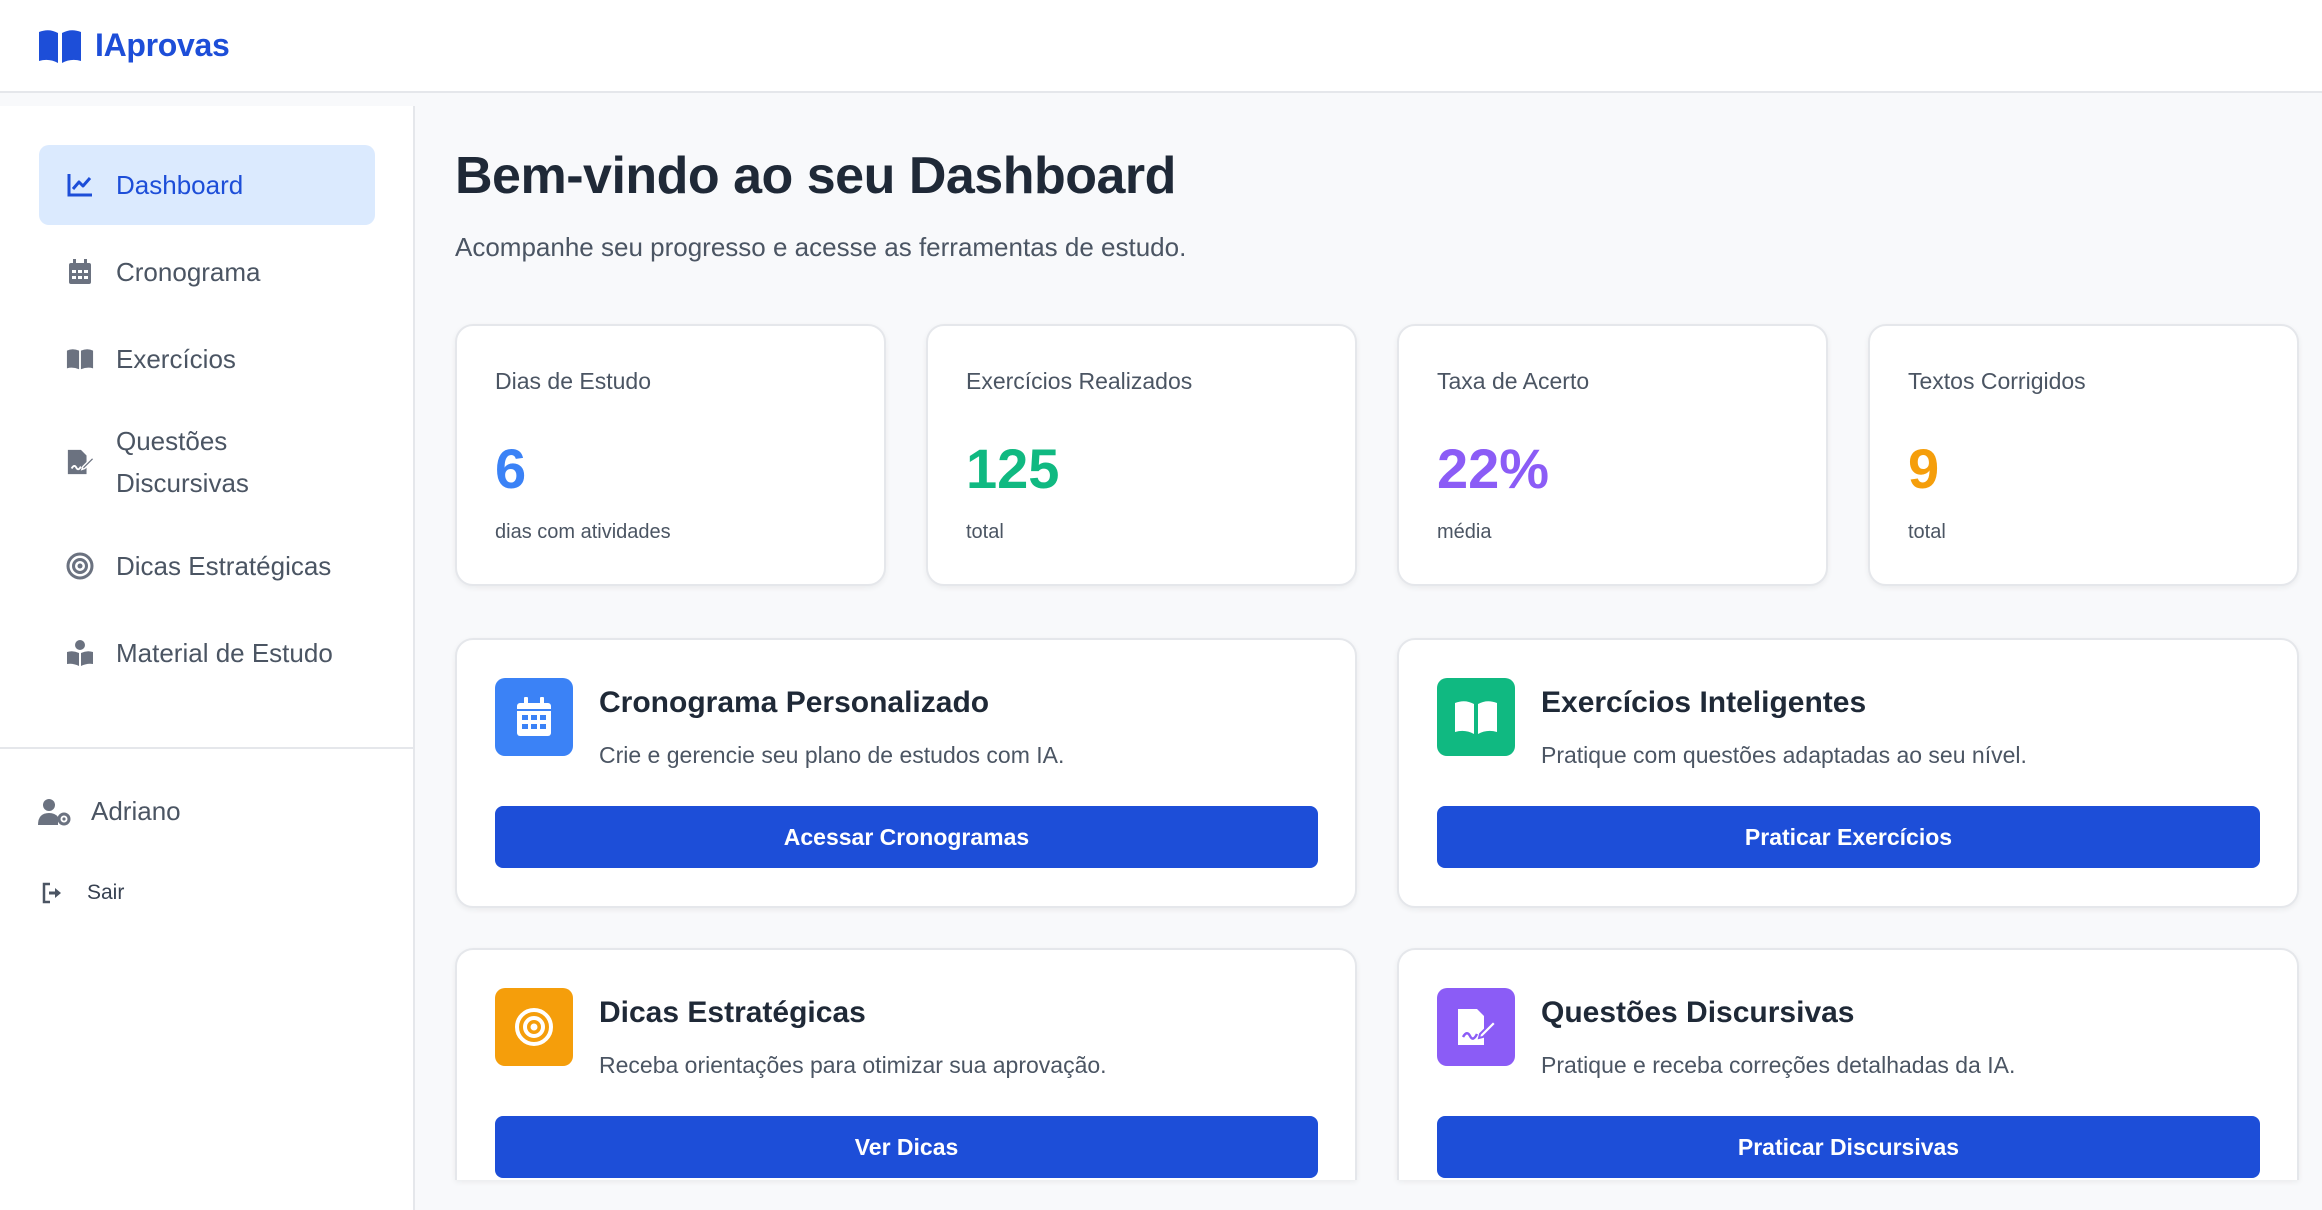  I want to click on sidebar-item-label: Material de Estudo, so click(224, 653).